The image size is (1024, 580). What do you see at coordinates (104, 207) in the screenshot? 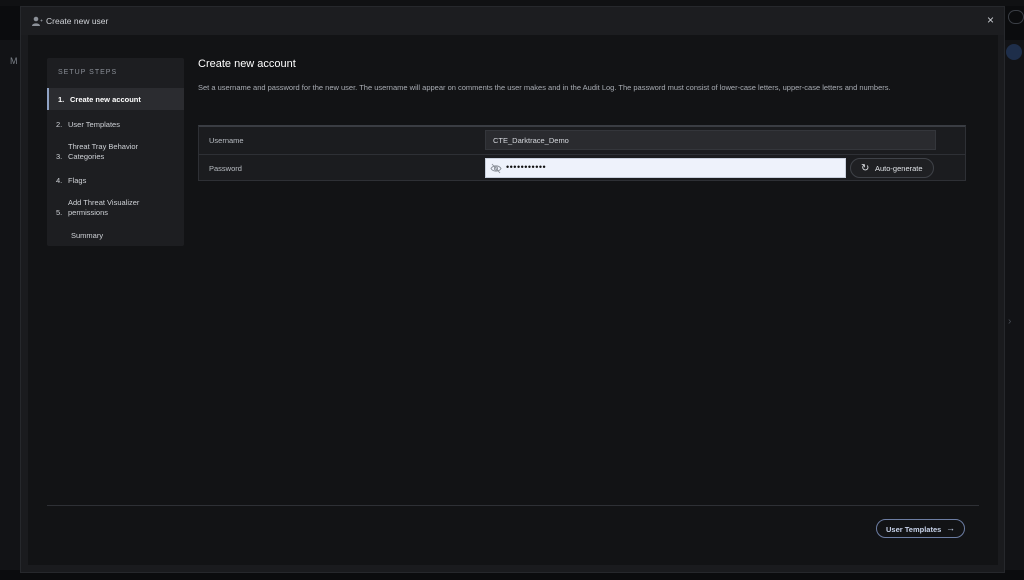
I see `step-label: Add Threat Visualizer permissions` at bounding box center [104, 207].